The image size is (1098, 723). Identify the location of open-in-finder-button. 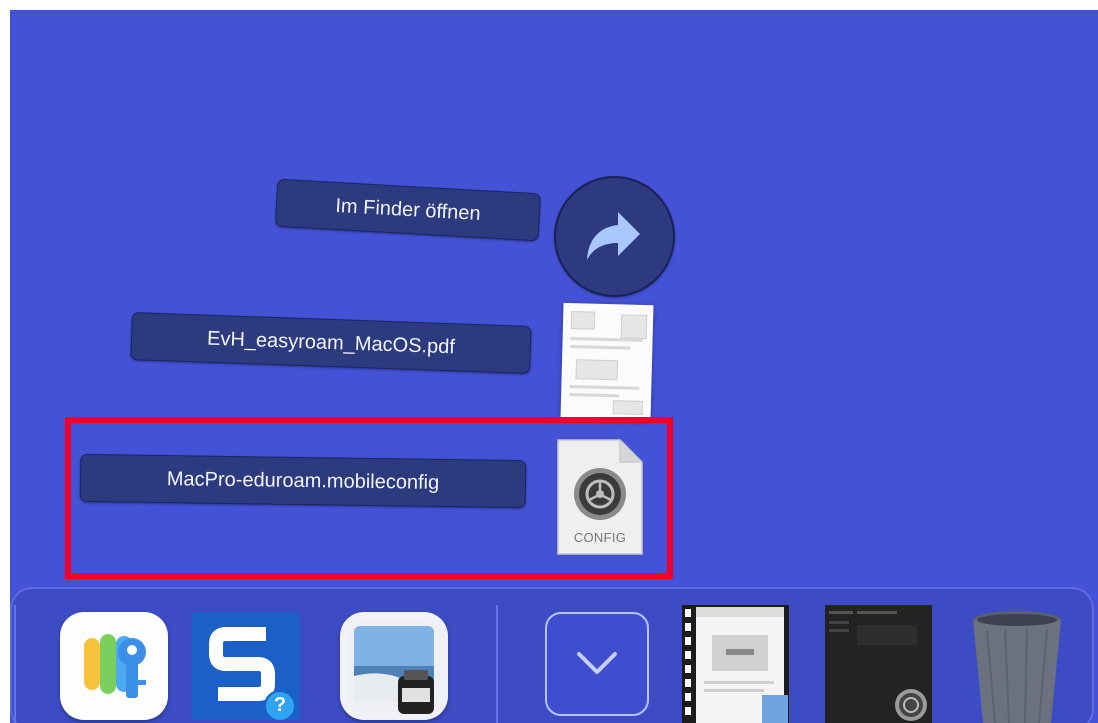
(614, 236).